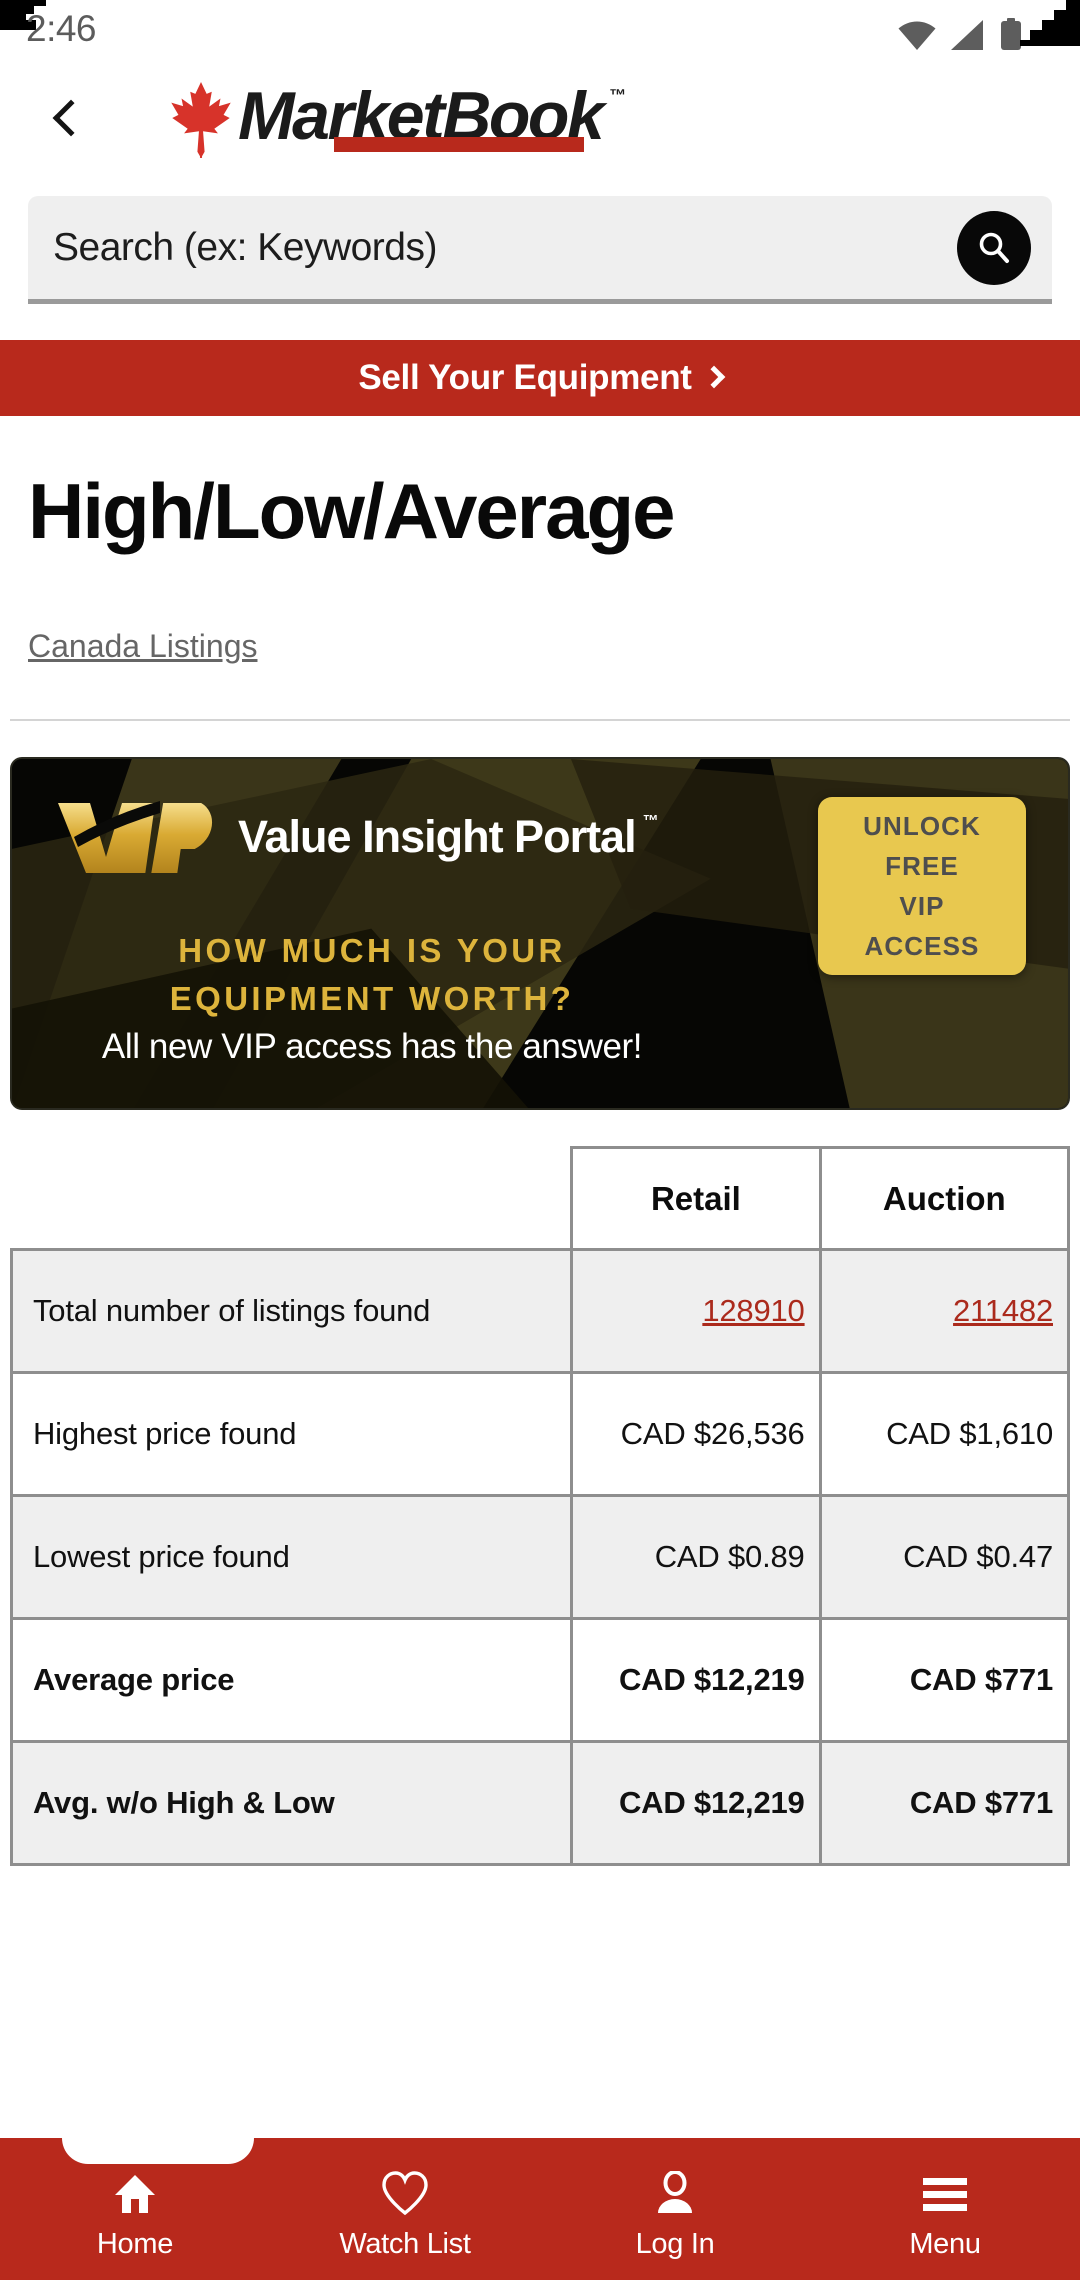 The image size is (1080, 2280). I want to click on search-section: Search (ex: Keywords), so click(540, 237).